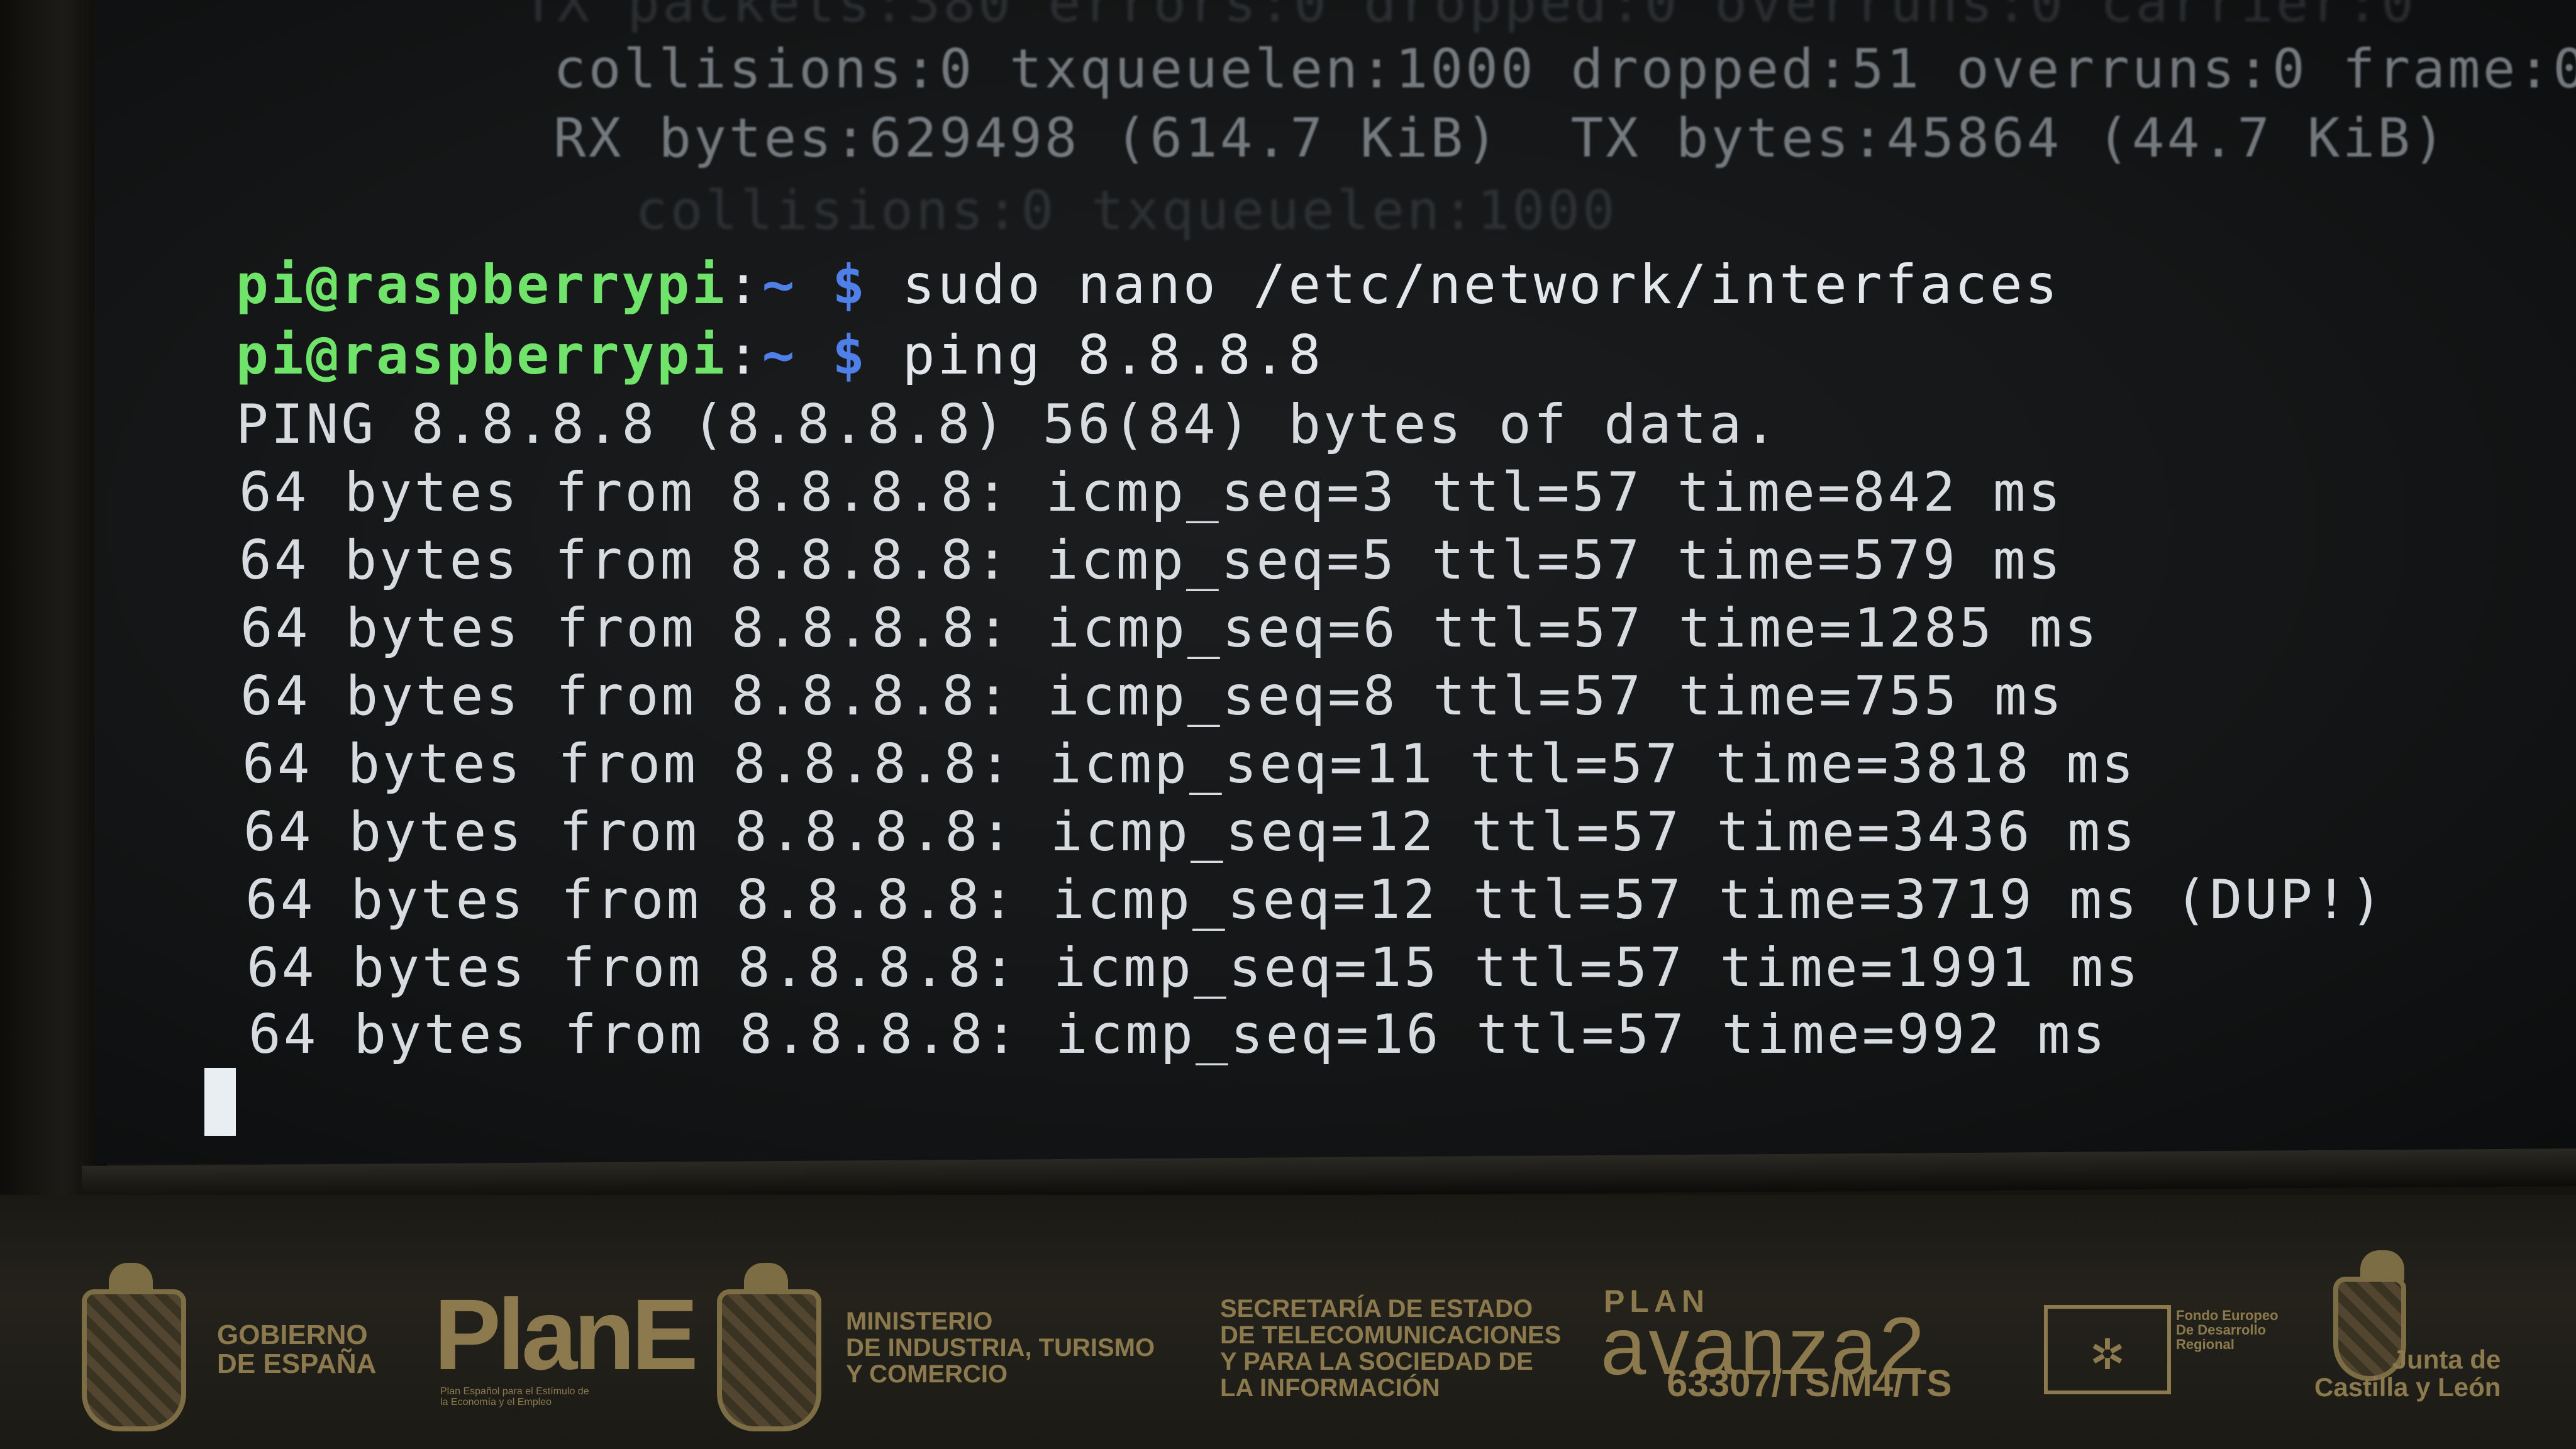 This screenshot has width=2576, height=1449. Describe the element at coordinates (1126, 210) in the screenshot. I see `ghost-line: collisions:0 txqueuelen:1000` at that location.